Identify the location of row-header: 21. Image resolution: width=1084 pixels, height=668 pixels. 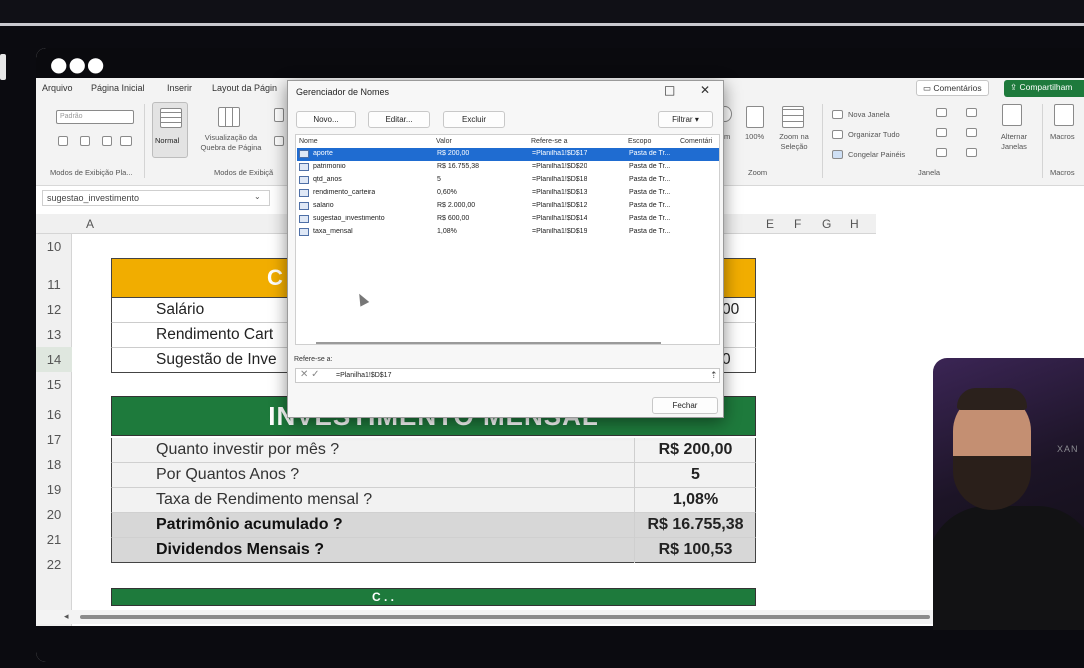
(54, 539).